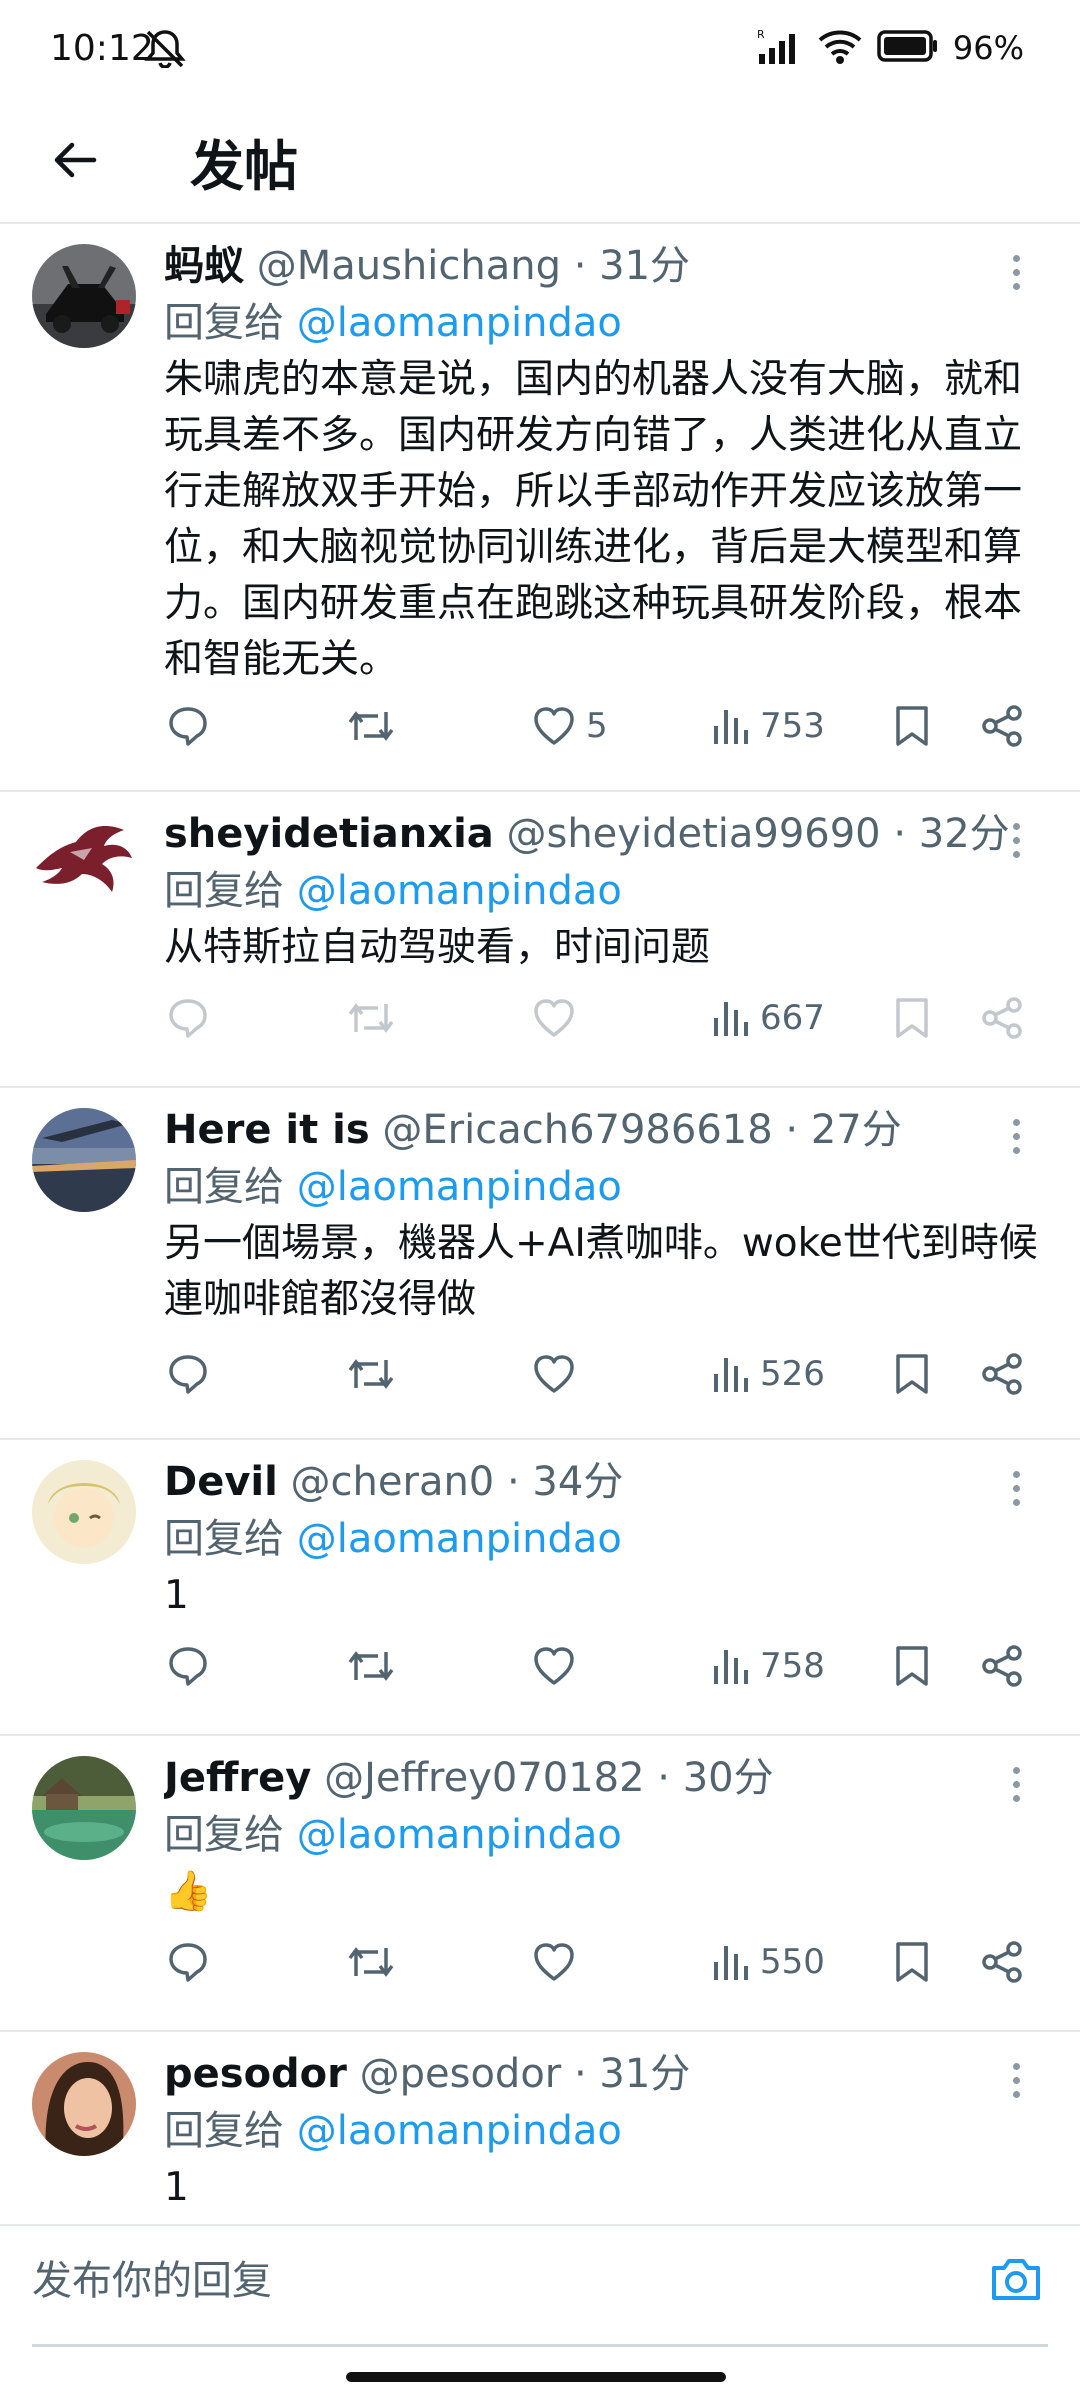  I want to click on arrow-left-icon, so click(75, 160).